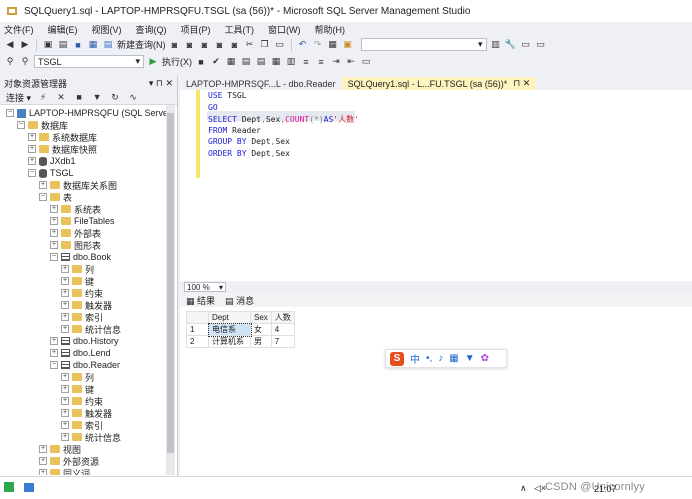 Image resolution: width=692 pixels, height=499 pixels. Describe the element at coordinates (197, 317) in the screenshot. I see `column-header` at that location.